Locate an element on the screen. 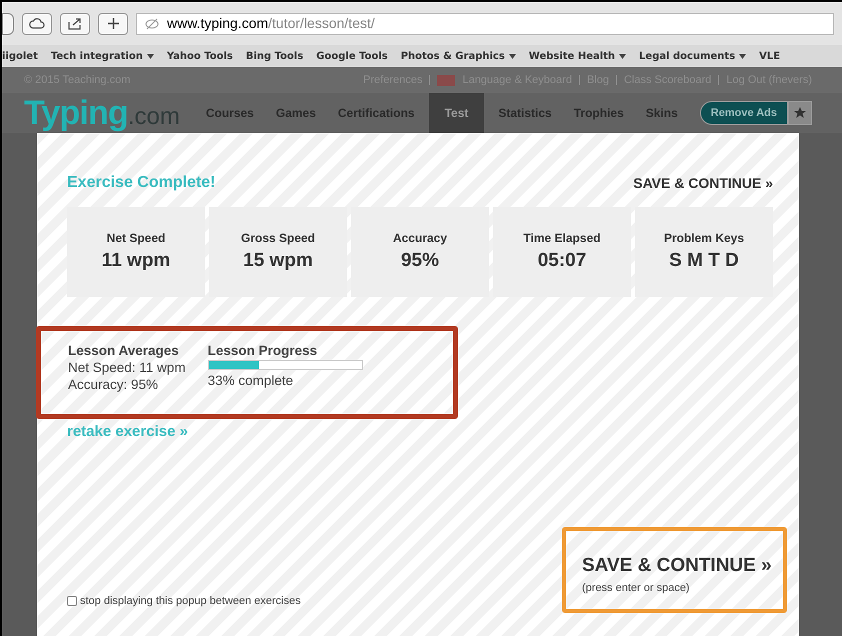  share-icon is located at coordinates (75, 24).